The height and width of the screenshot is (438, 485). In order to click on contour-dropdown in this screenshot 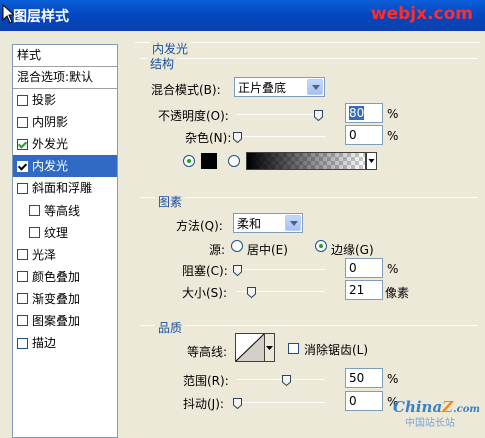, I will do `click(270, 347)`.